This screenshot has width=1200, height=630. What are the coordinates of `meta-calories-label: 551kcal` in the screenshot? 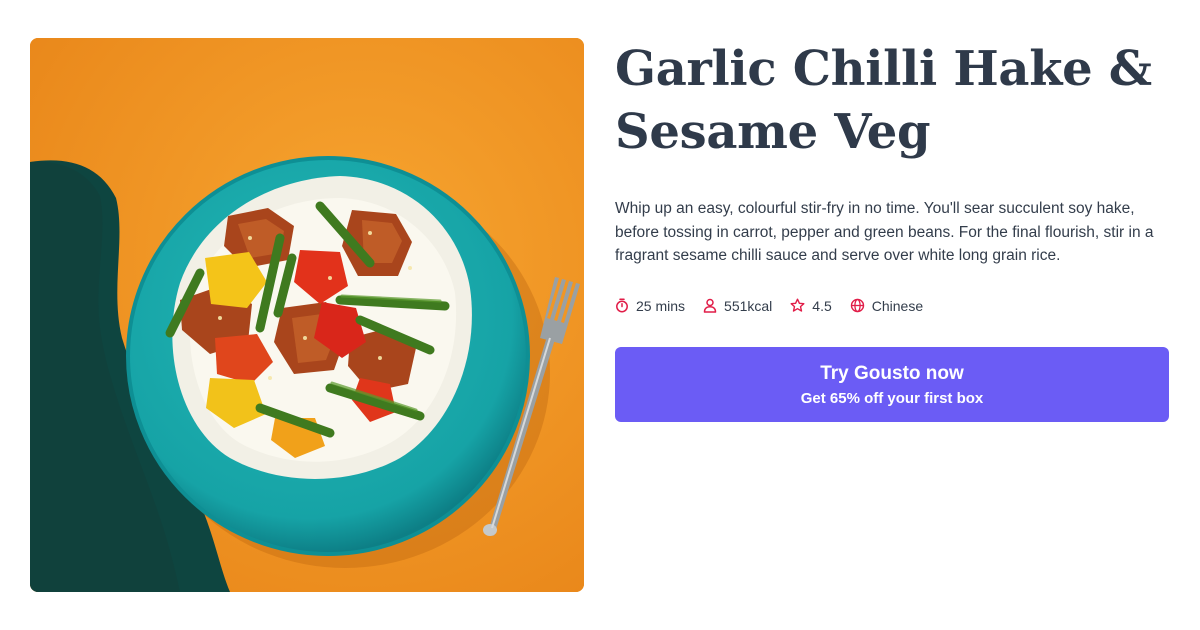 It's located at (748, 305).